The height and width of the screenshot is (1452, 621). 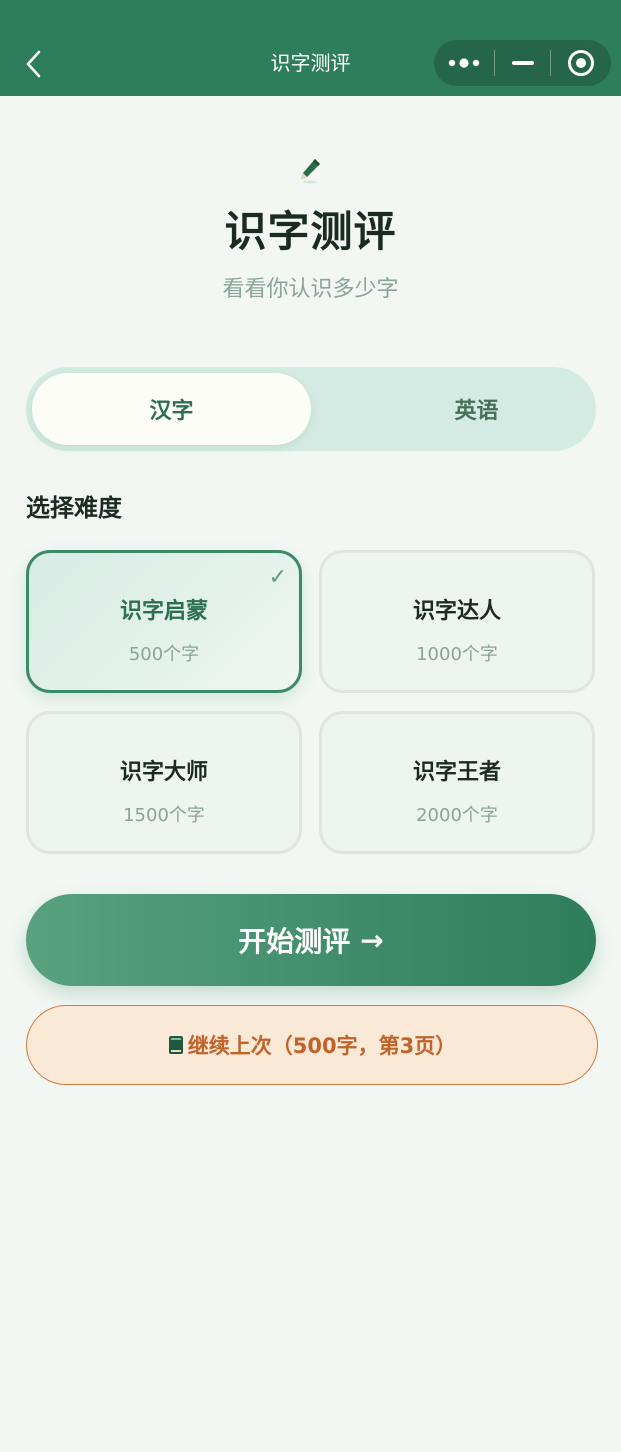 I want to click on close-button, so click(x=581, y=63).